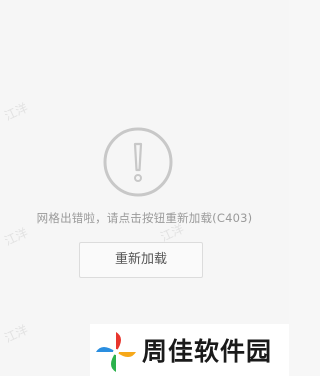 The height and width of the screenshot is (376, 320). What do you see at coordinates (116, 352) in the screenshot?
I see `pinwheel-logo-icon` at bounding box center [116, 352].